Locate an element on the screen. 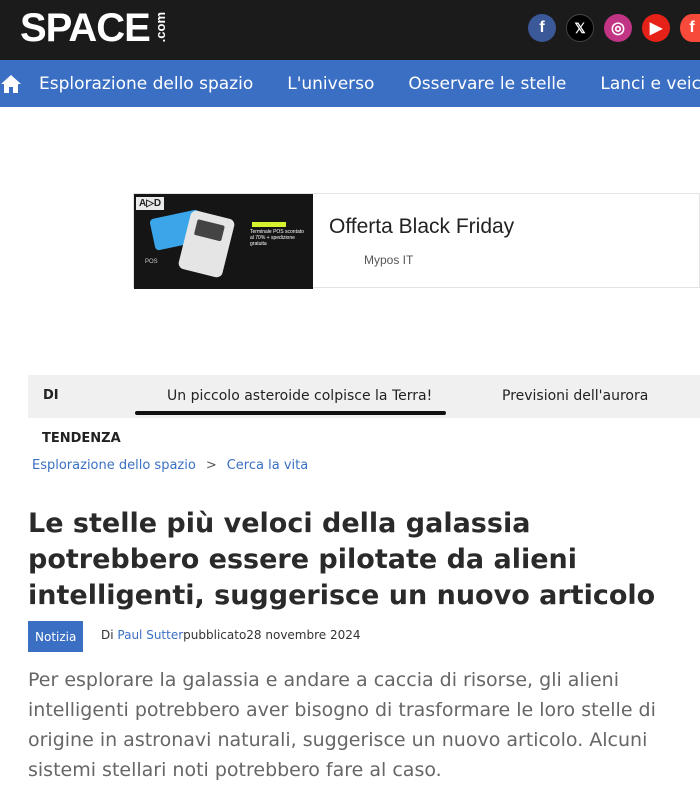 This screenshot has height=800, width=700. x-icon: 𝕏 is located at coordinates (580, 28).